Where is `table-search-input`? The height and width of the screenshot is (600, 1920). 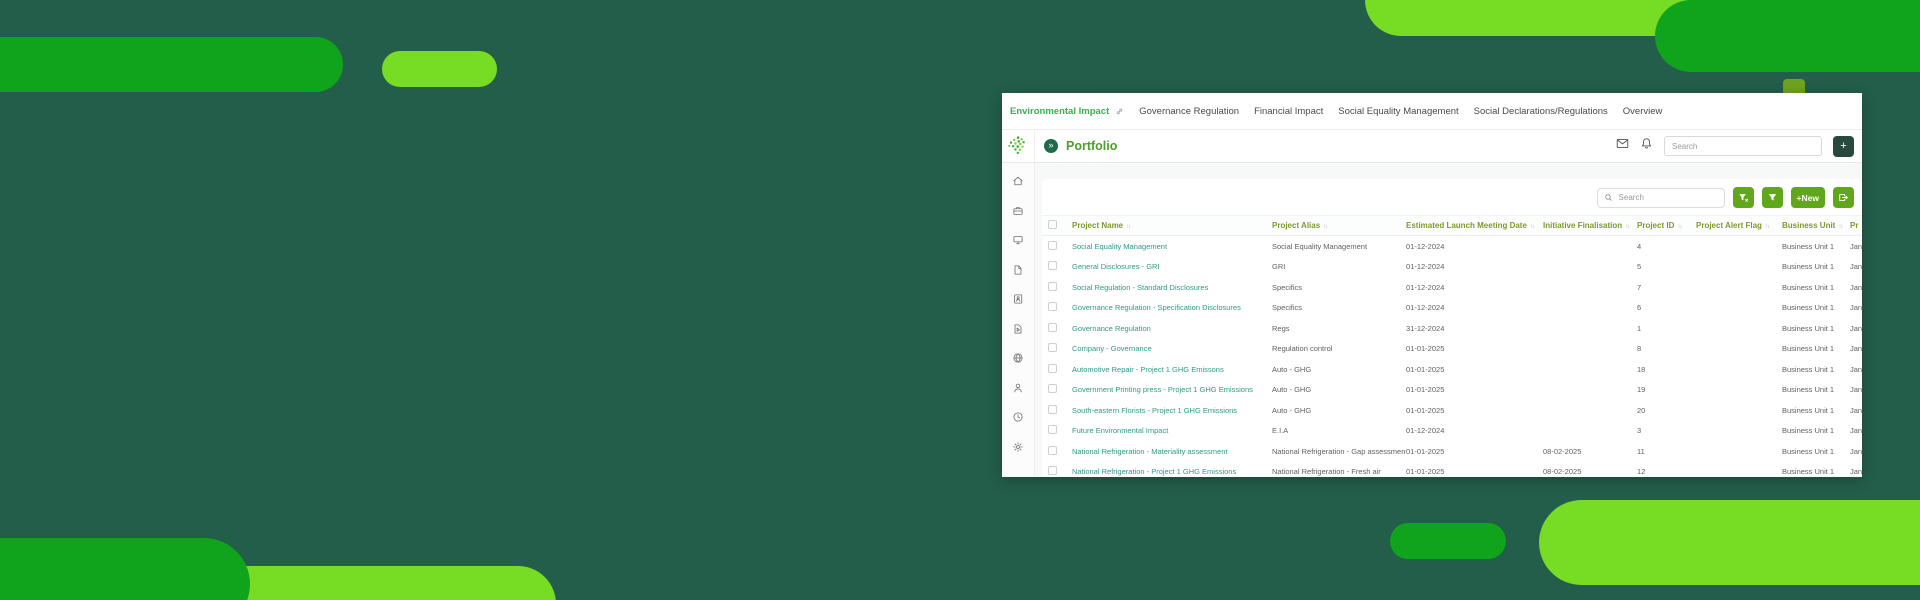
table-search-input is located at coordinates (1661, 197).